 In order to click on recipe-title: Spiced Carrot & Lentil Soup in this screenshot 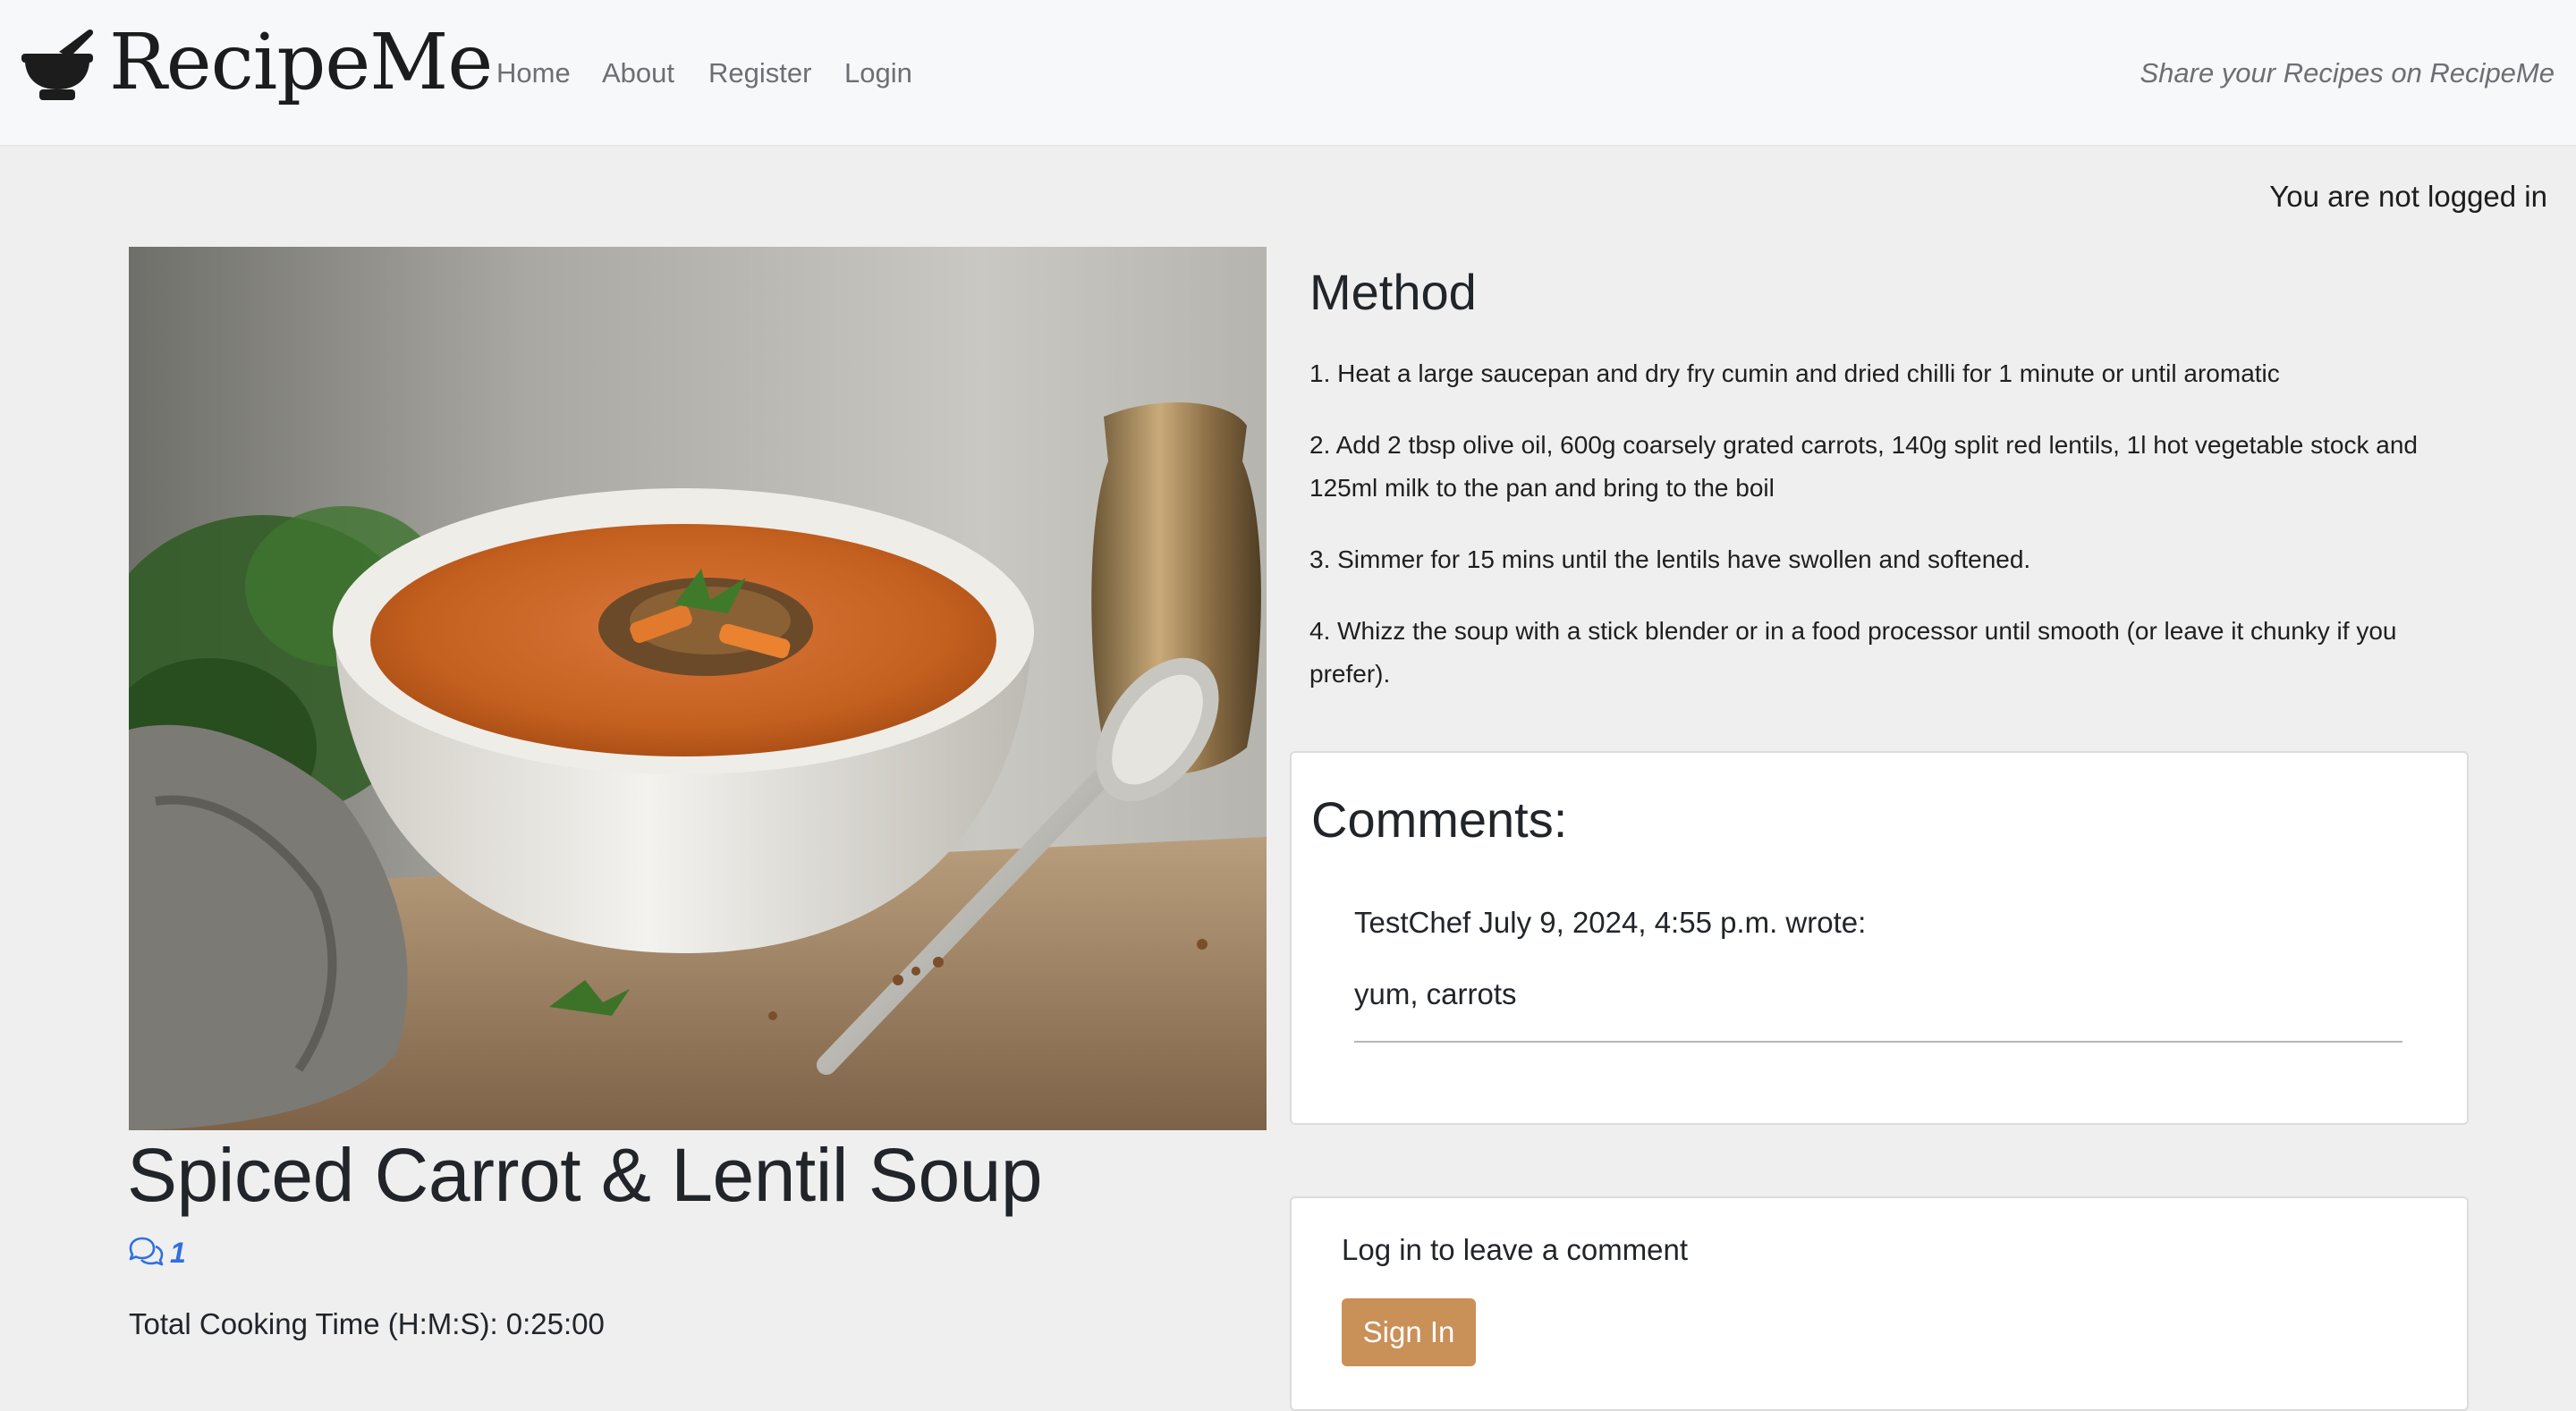, I will do `click(585, 1175)`.